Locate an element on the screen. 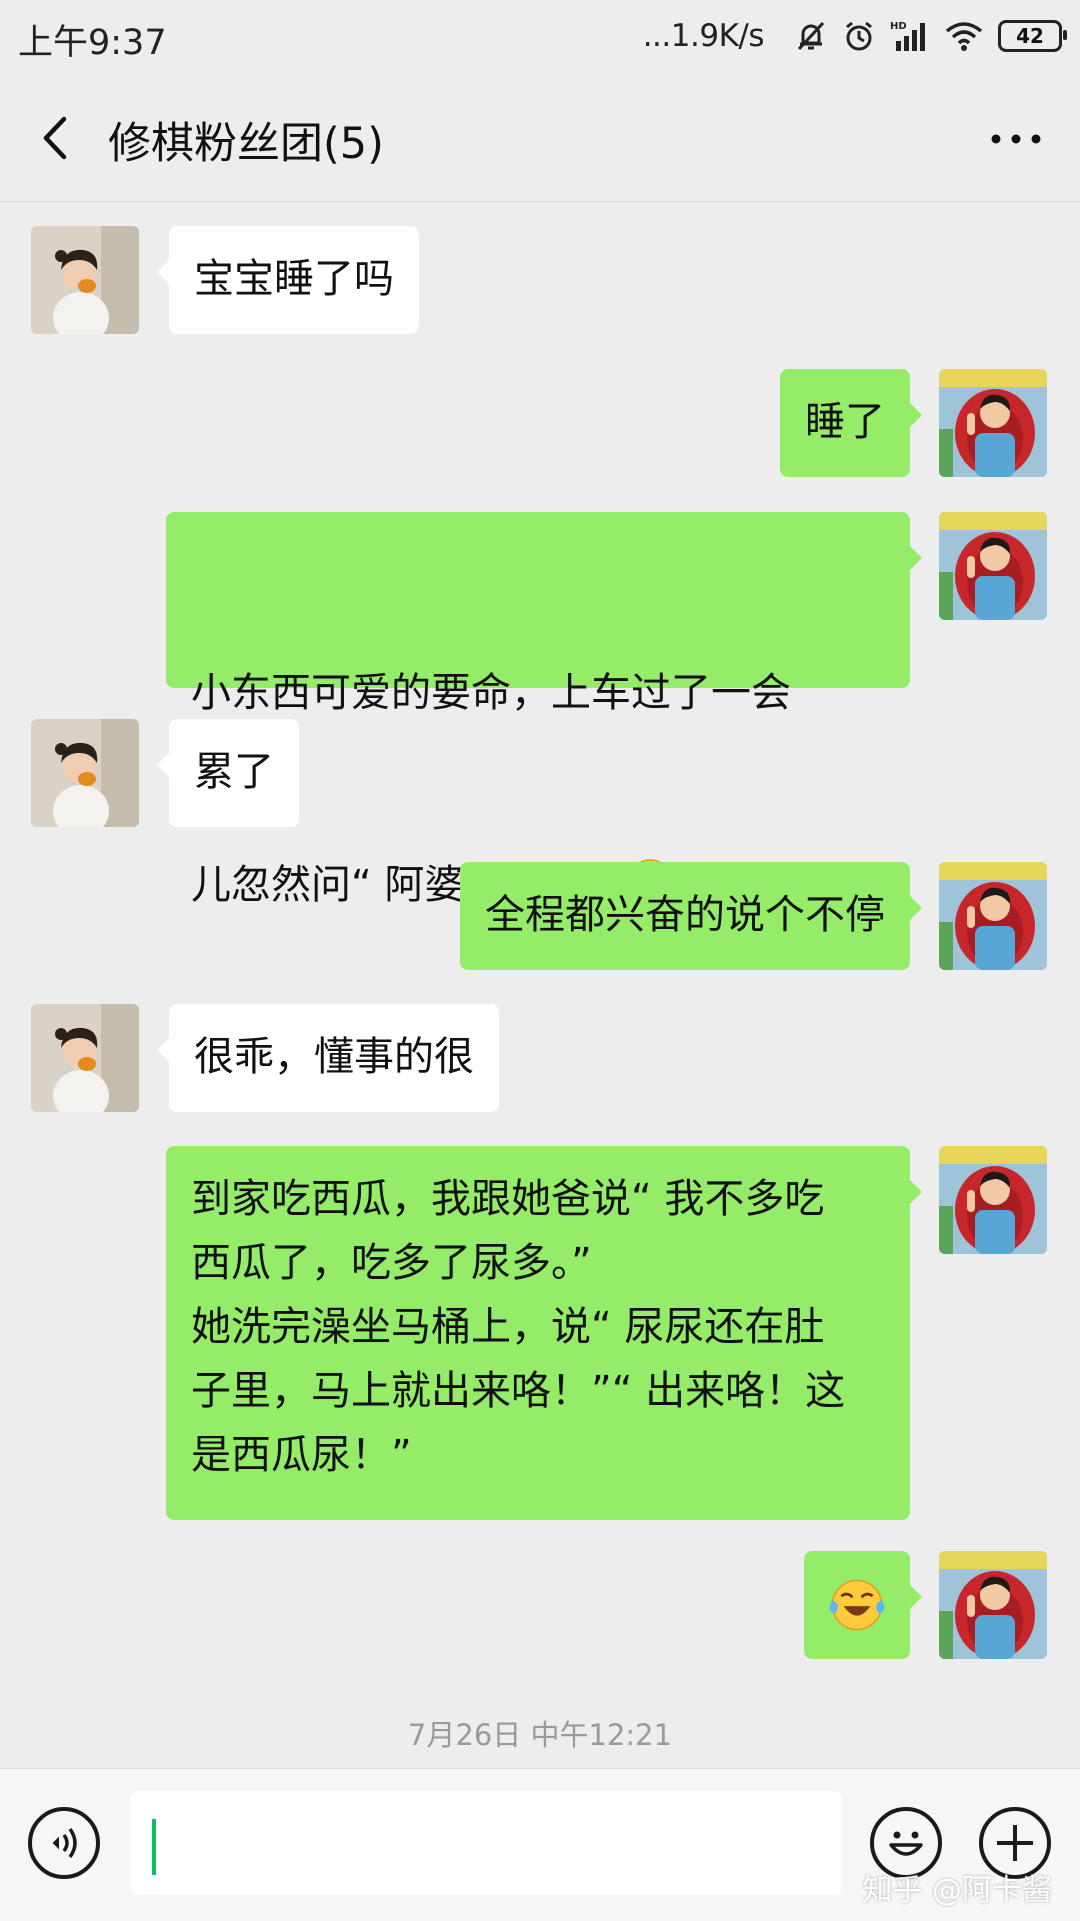 The height and width of the screenshot is (1921, 1080). voice-button is located at coordinates (64, 1843).